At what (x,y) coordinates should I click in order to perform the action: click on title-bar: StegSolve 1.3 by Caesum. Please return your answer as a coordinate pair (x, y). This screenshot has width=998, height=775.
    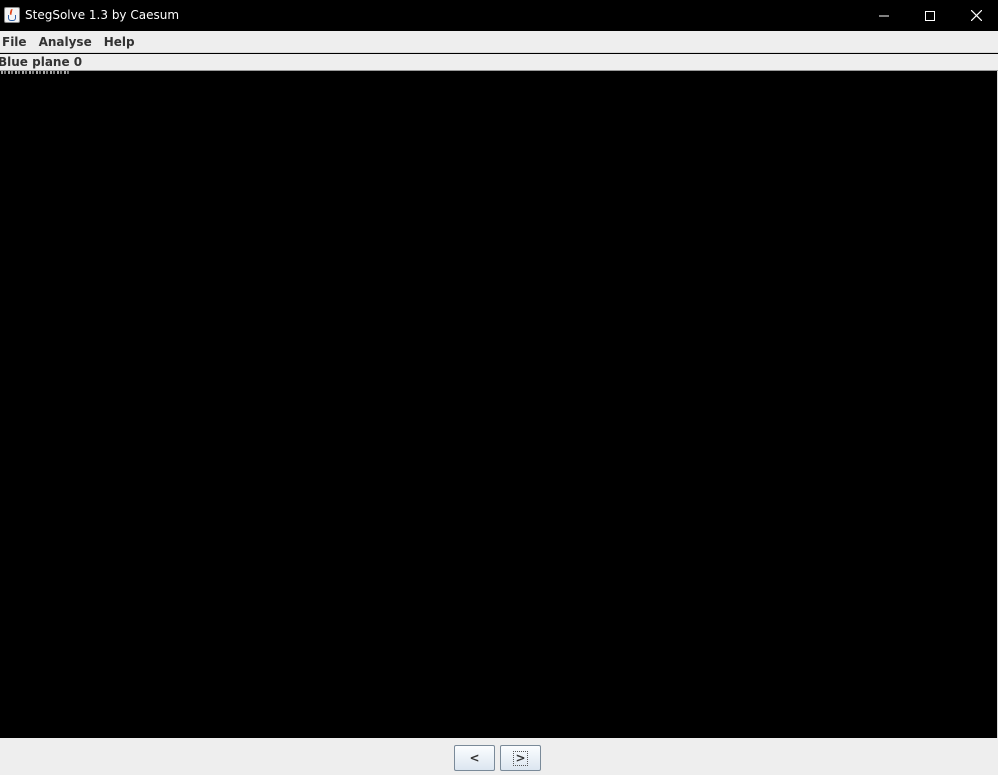
    Looking at the image, I should click on (499, 15).